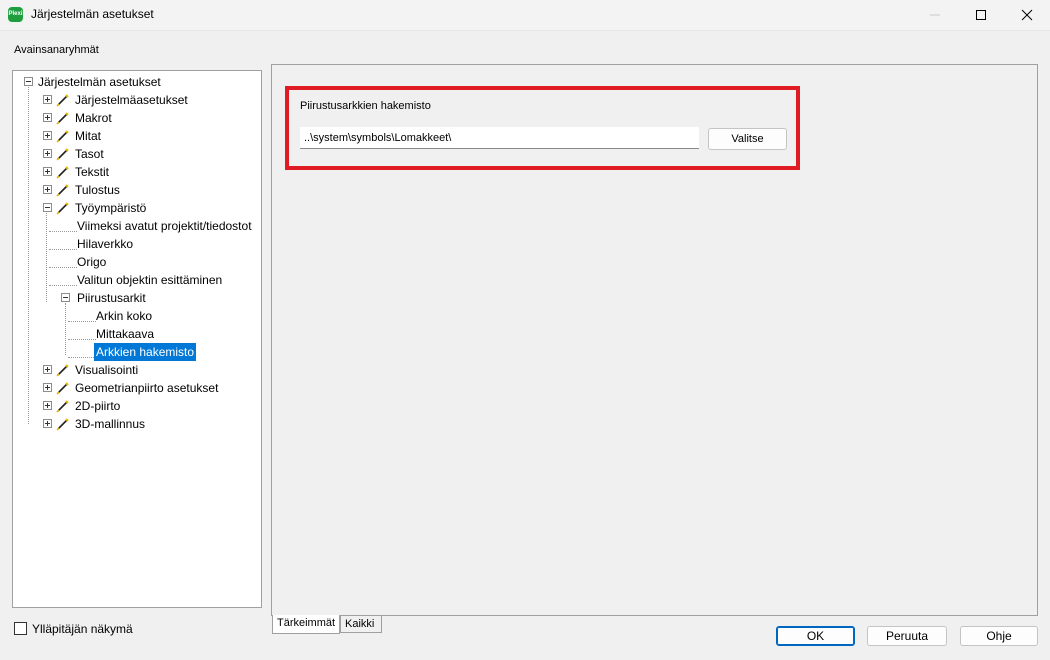 This screenshot has width=1050, height=660. Describe the element at coordinates (93, 118) in the screenshot. I see `tree-node-label: Makrot` at that location.